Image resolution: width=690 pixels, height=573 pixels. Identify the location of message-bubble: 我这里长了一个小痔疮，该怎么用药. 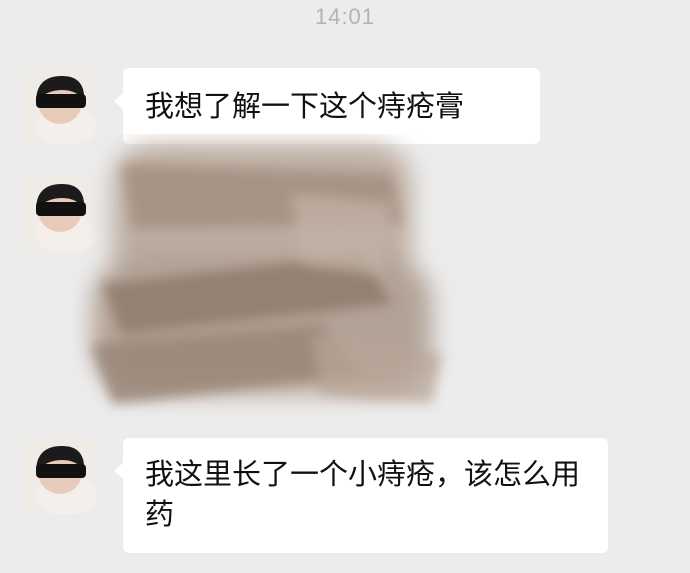
(361, 495).